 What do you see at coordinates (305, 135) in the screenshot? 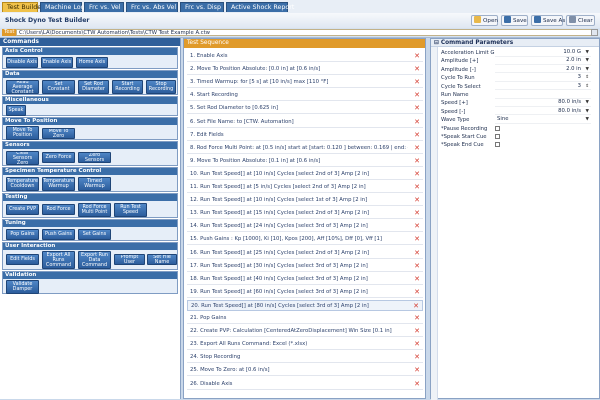
I see `sequence-step: 7. Edit Fields ✕` at bounding box center [305, 135].